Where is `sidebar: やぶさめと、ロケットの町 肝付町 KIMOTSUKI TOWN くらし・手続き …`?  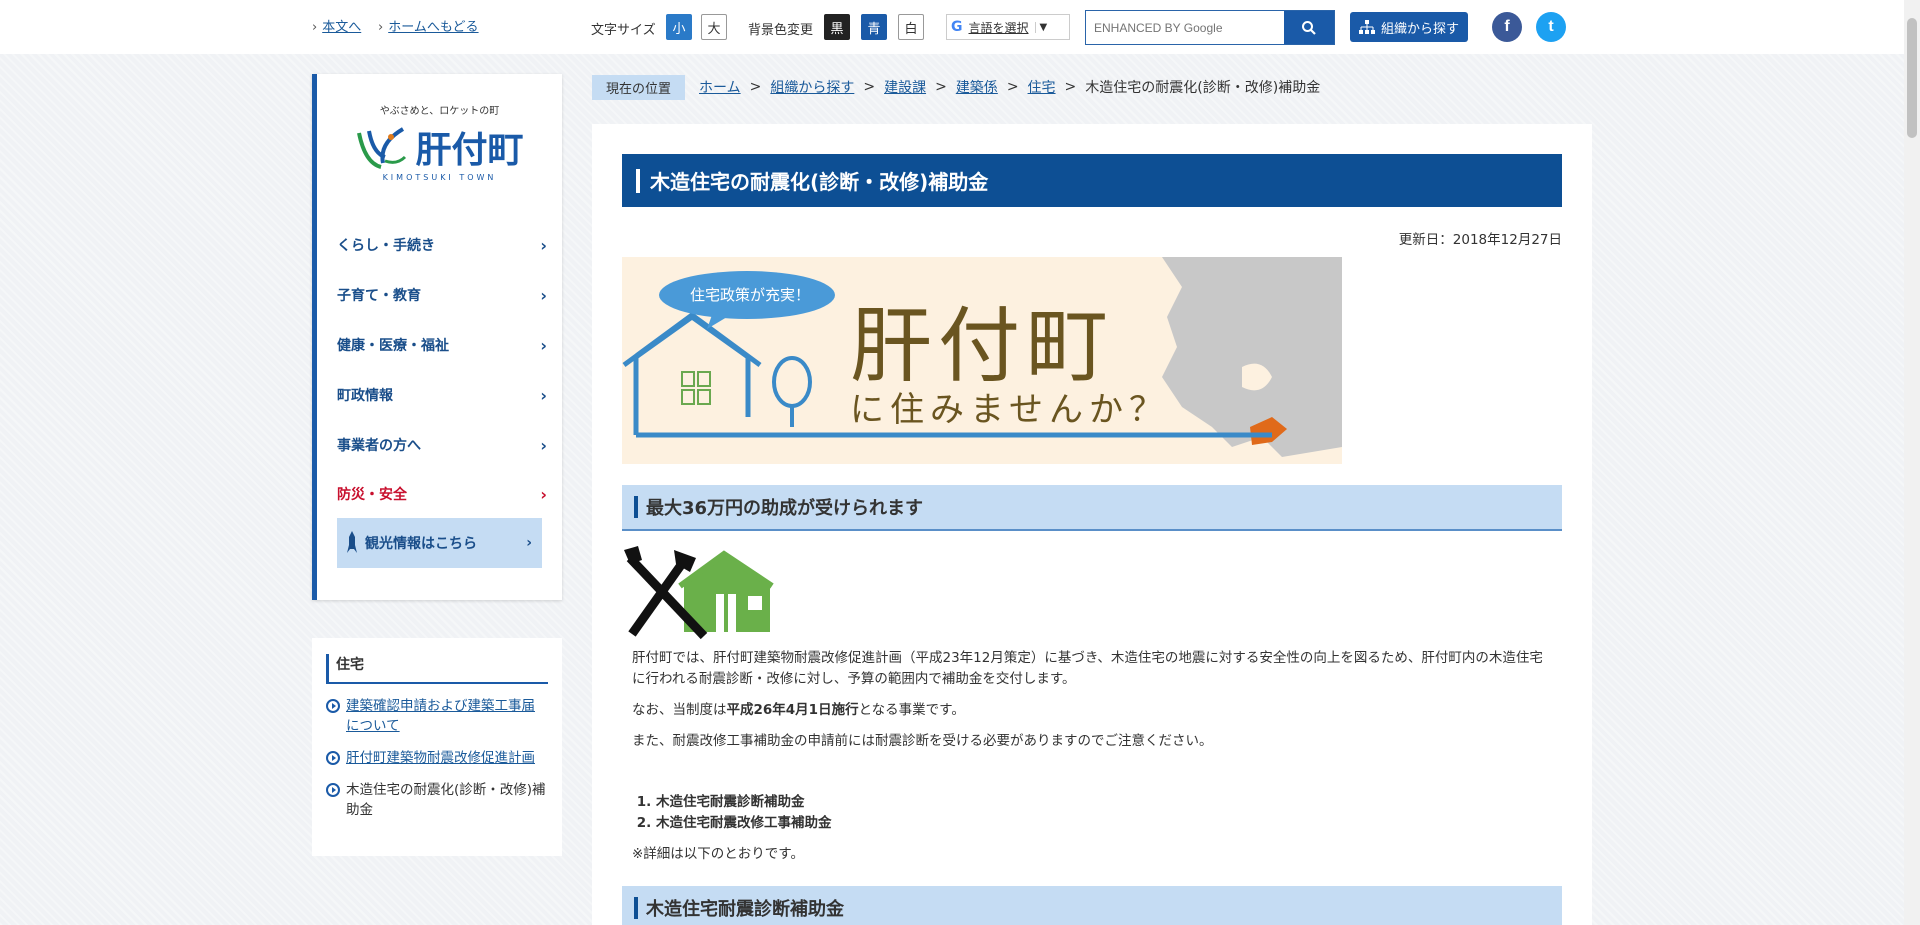 sidebar: やぶさめと、ロケットの町 肝付町 KIMOTSUKI TOWN くらし・手続き … is located at coordinates (437, 337).